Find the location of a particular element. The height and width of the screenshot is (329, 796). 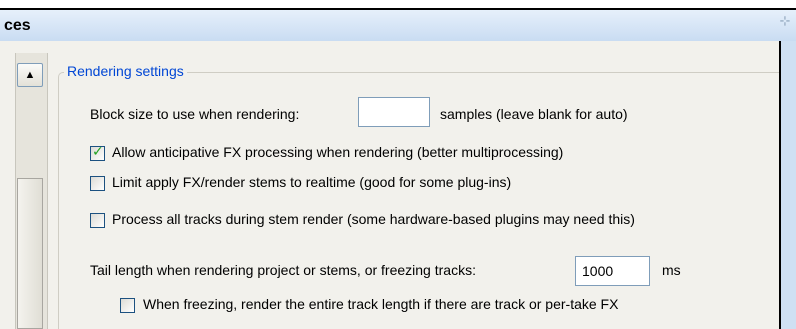

freeze-entire-length-checkbox is located at coordinates (127, 305).